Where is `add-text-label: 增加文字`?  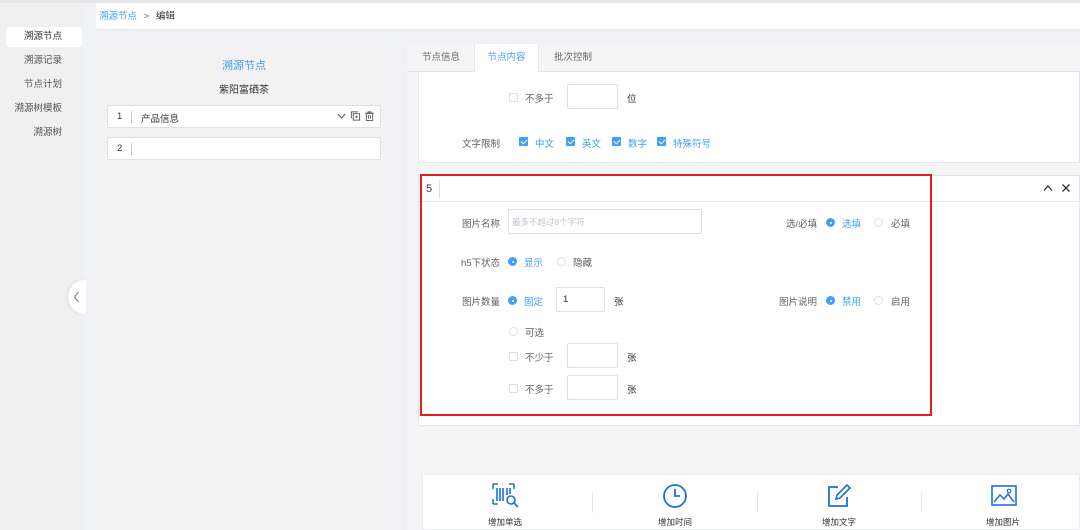 add-text-label: 增加文字 is located at coordinates (838, 522).